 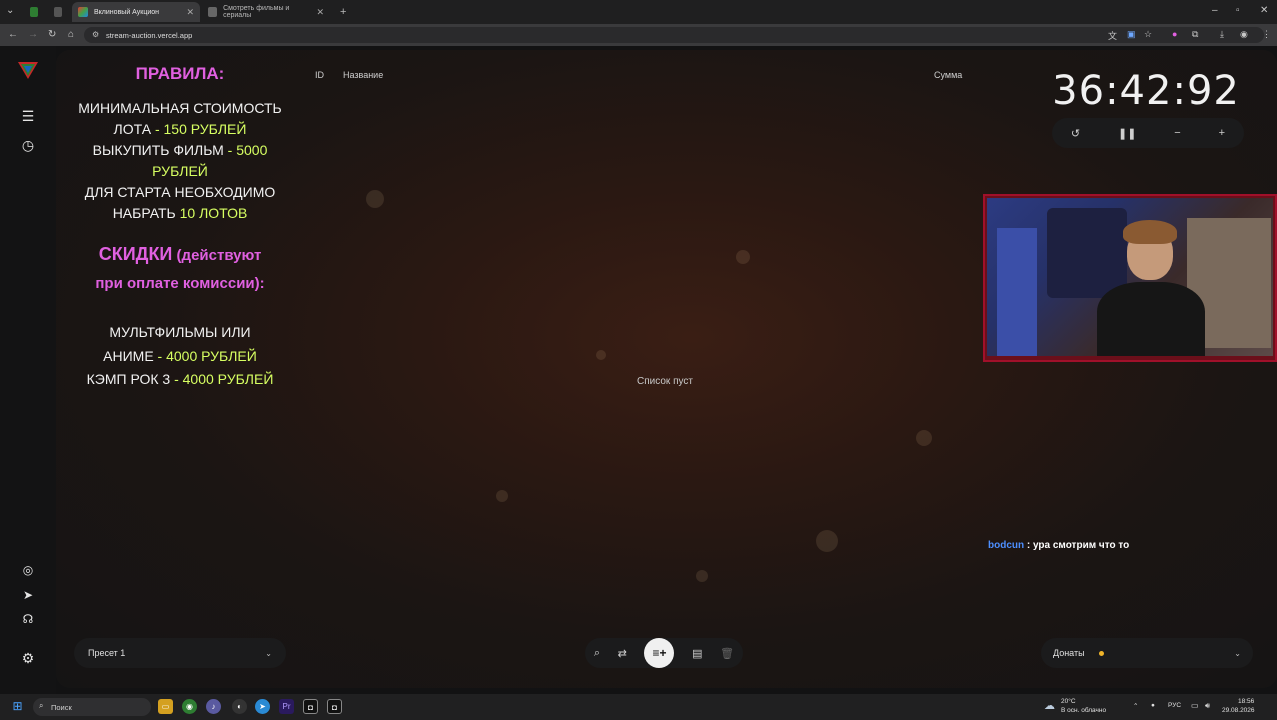 What do you see at coordinates (1153, 705) in the screenshot?
I see `microphone-icon: ●` at bounding box center [1153, 705].